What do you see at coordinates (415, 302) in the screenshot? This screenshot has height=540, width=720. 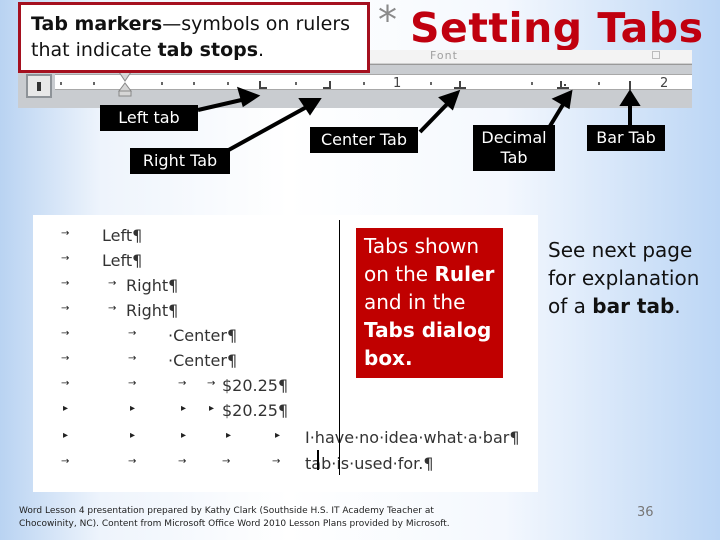 I see `callout-text-2: and in the` at bounding box center [415, 302].